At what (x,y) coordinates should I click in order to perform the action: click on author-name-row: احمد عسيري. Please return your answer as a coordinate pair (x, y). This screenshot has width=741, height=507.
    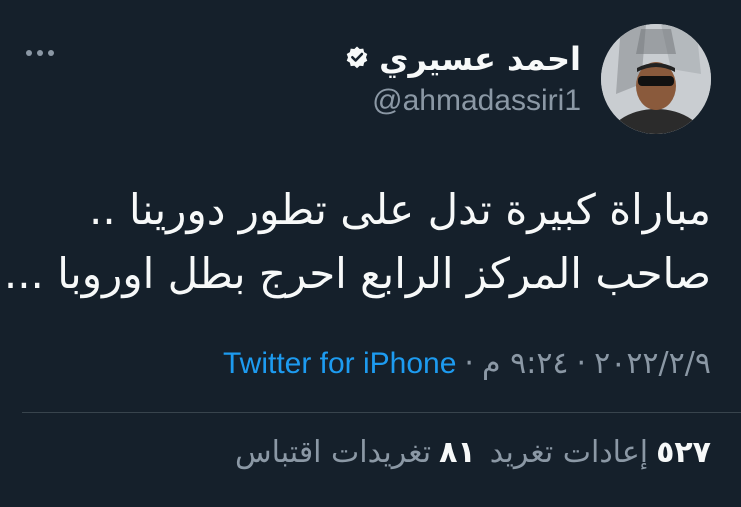
    Looking at the image, I should click on (462, 59).